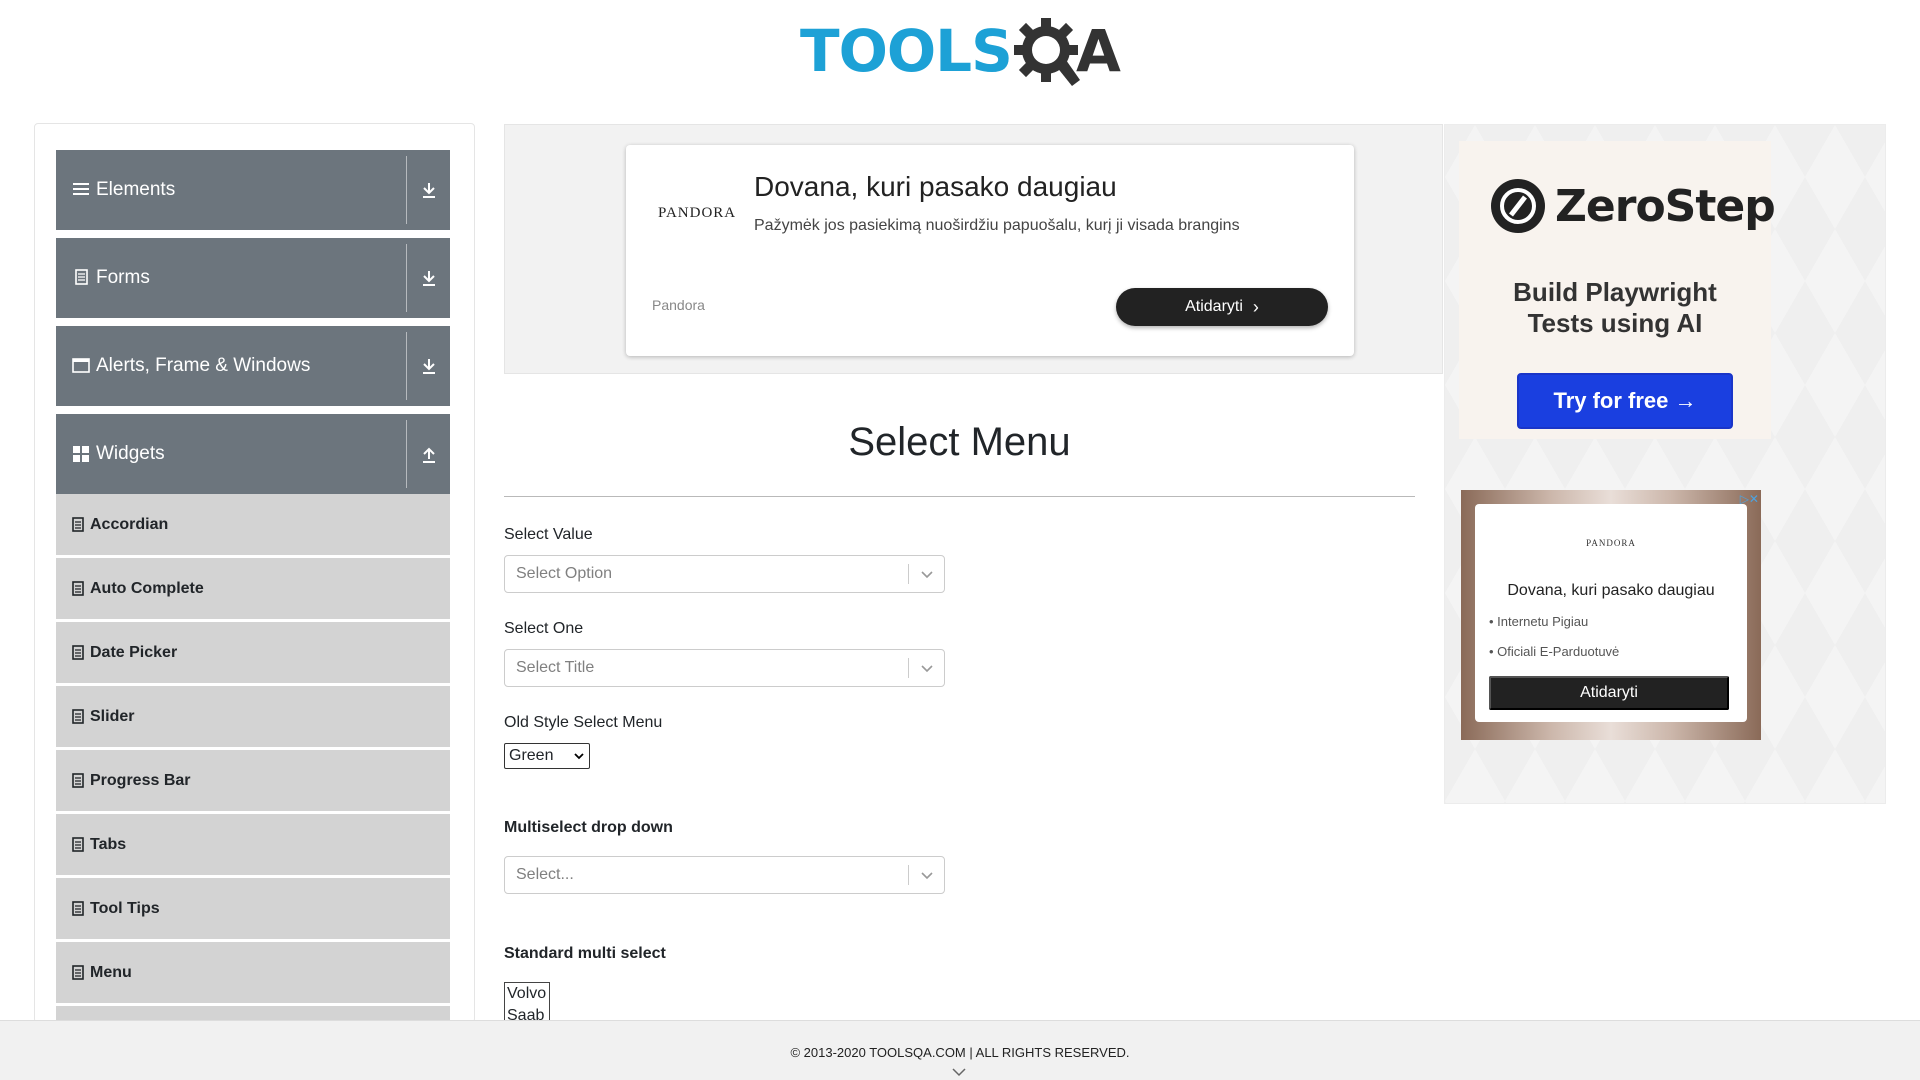  I want to click on select-one-placeholder: Select Title, so click(555, 667).